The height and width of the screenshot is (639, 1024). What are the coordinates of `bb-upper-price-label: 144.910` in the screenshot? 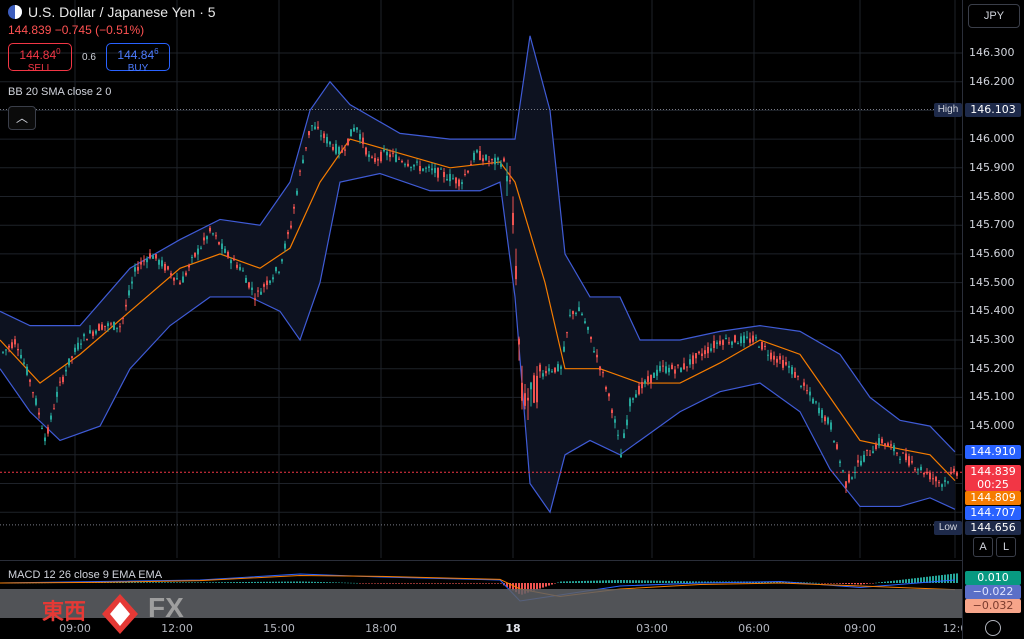 It's located at (993, 451).